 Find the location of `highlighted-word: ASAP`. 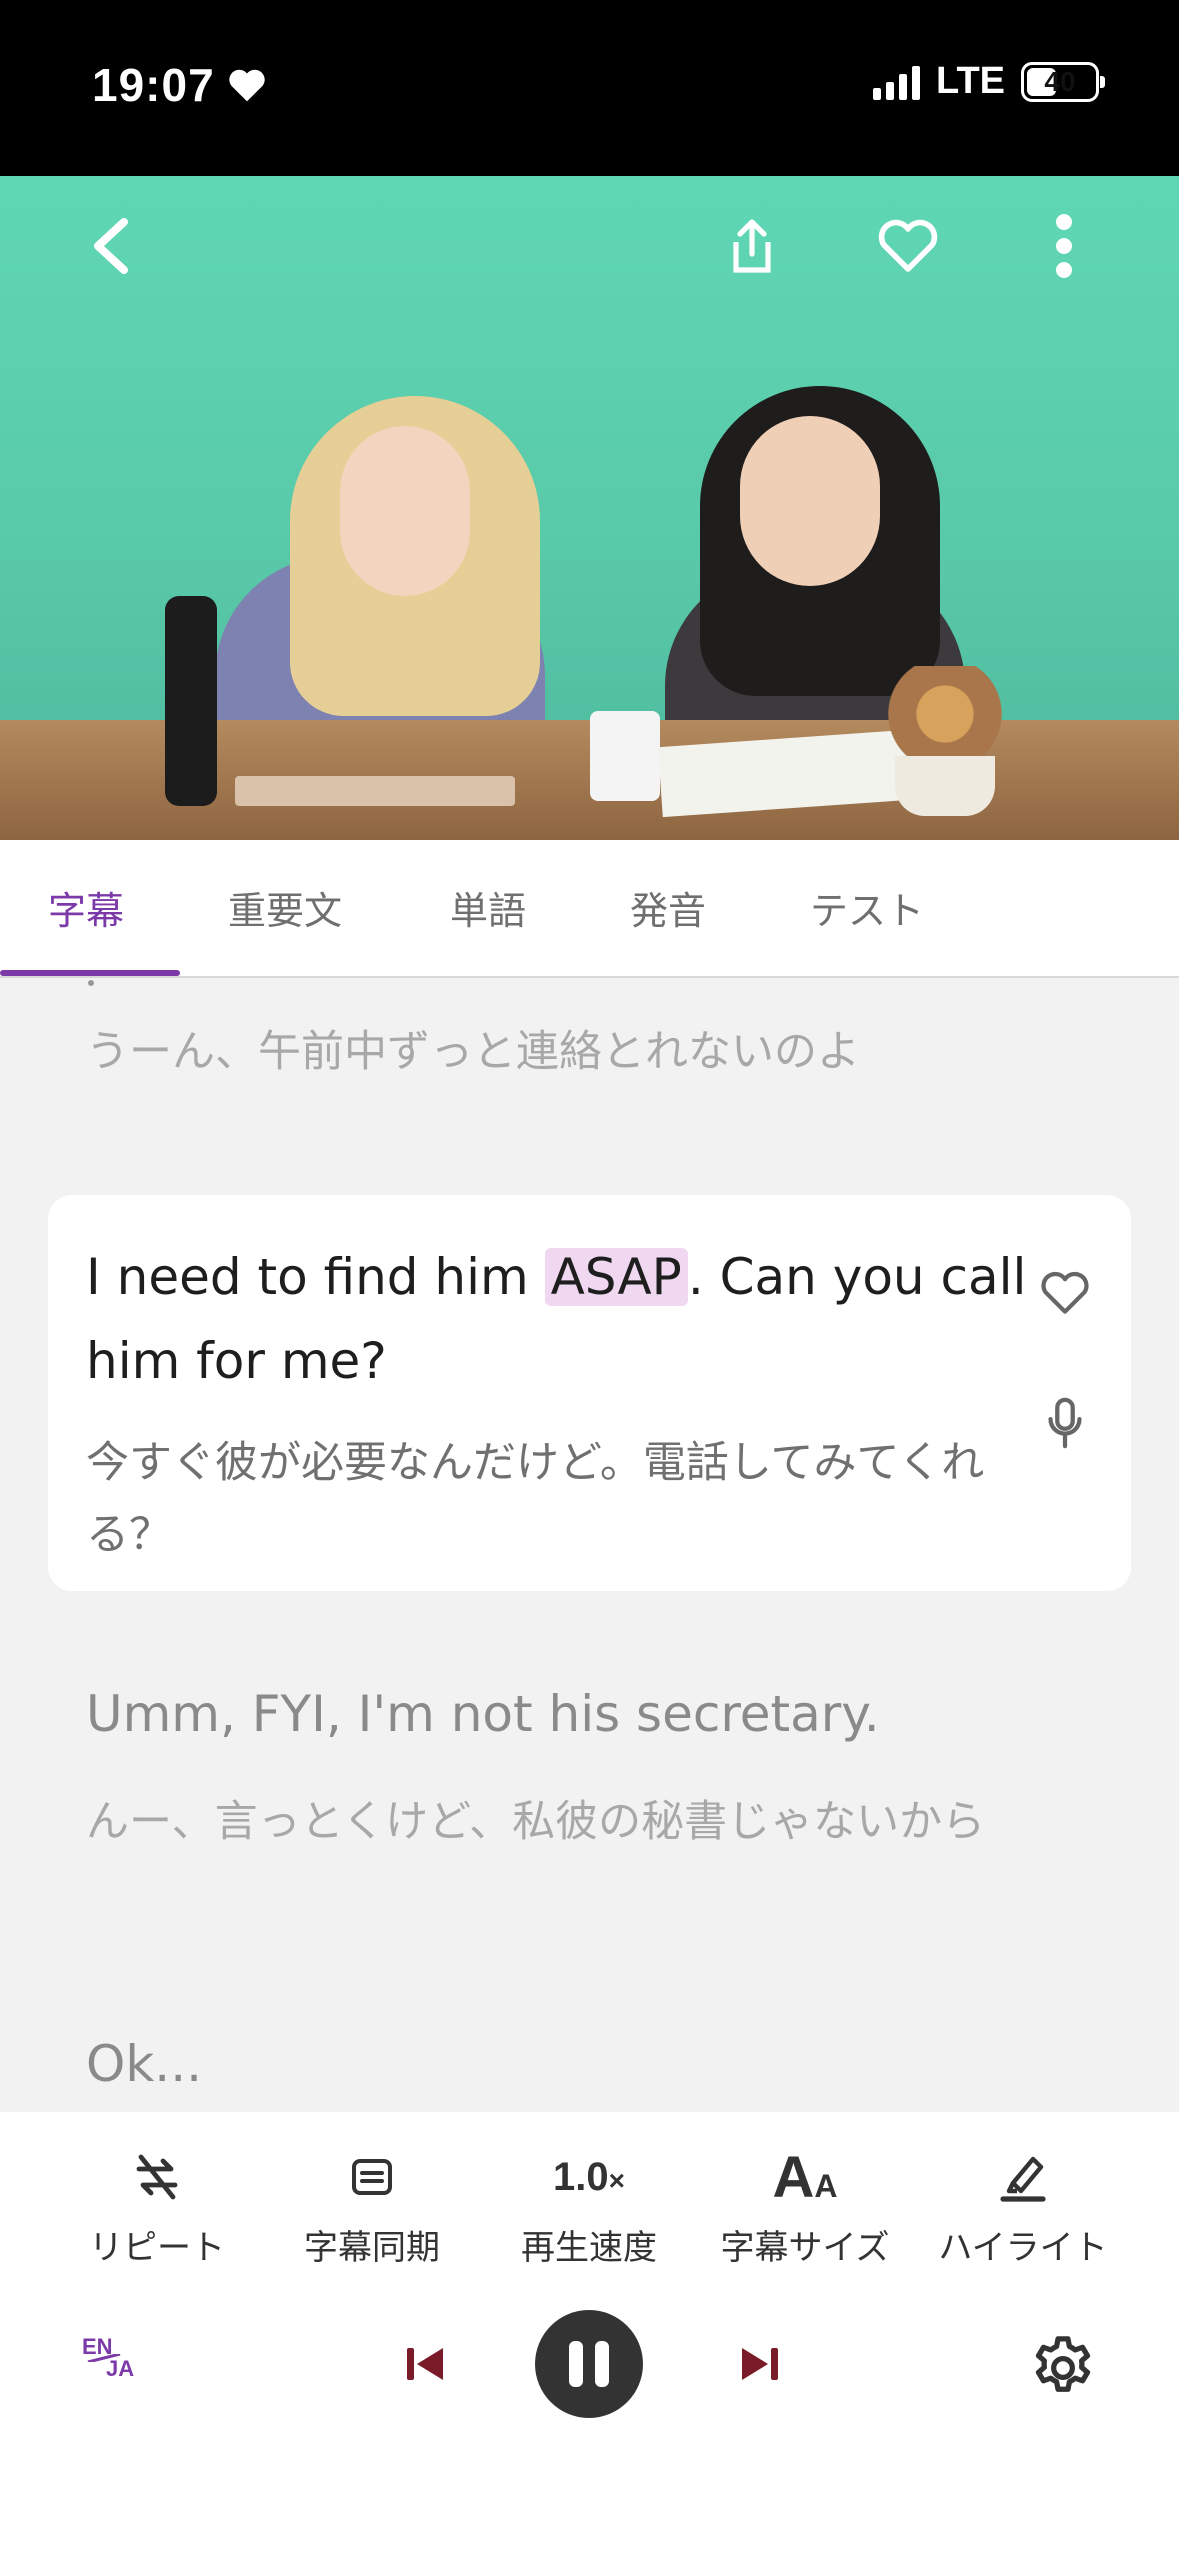

highlighted-word: ASAP is located at coordinates (616, 1277).